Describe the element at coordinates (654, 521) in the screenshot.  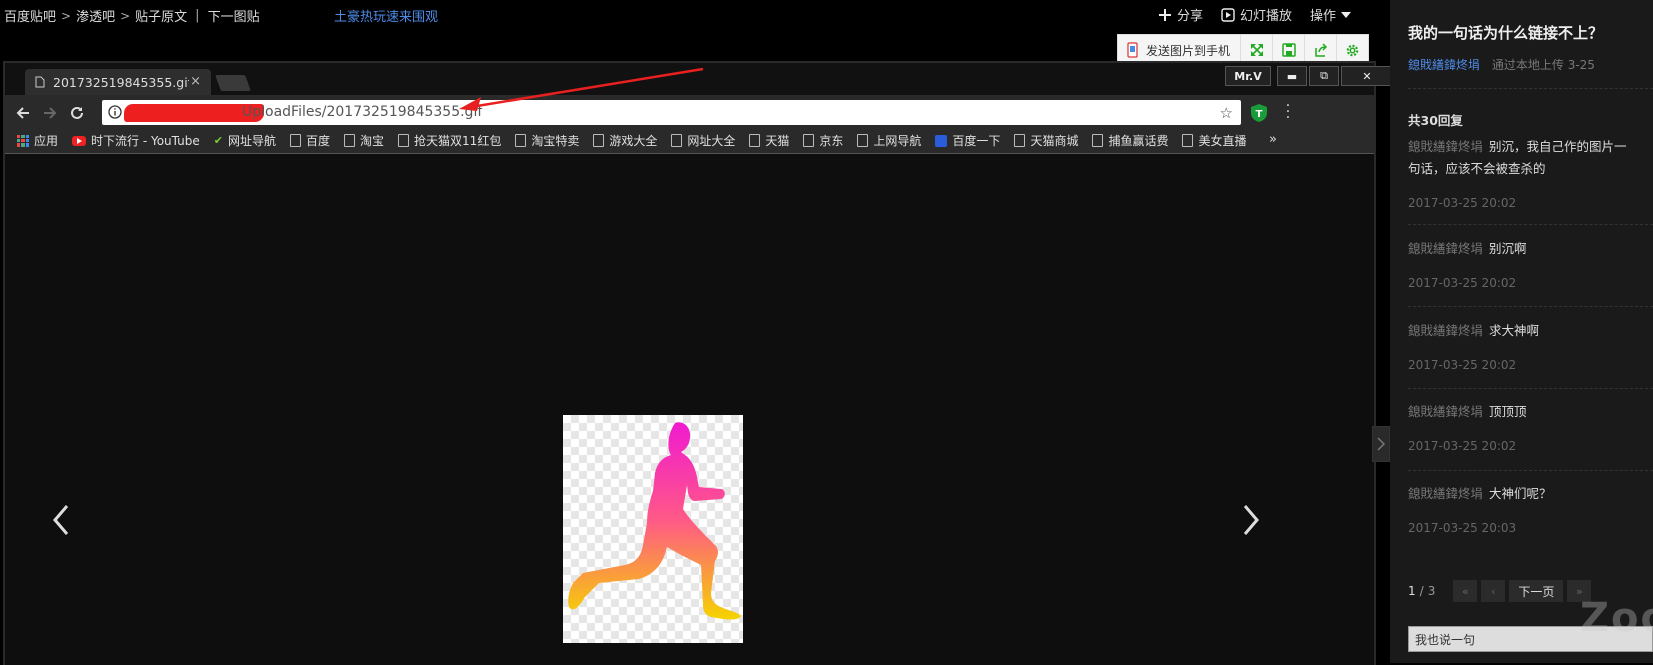
I see `running-man-silhouette` at that location.